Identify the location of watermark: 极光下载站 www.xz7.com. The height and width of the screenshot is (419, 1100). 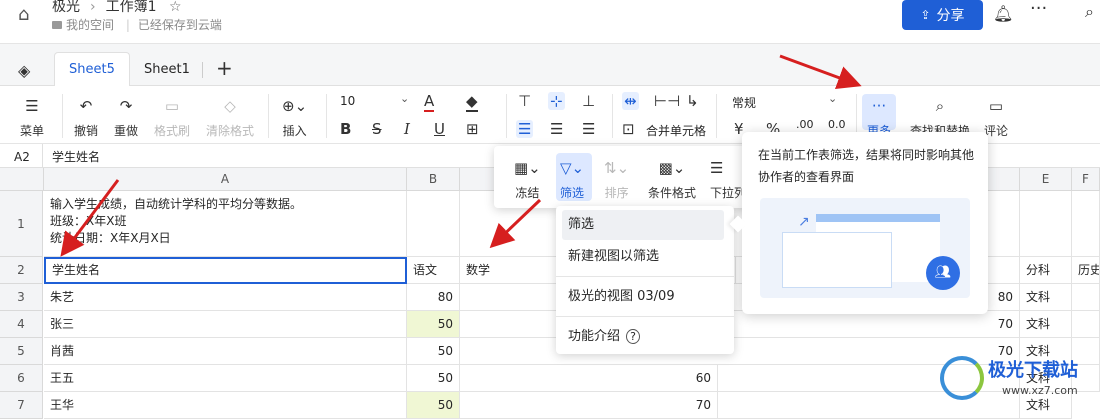
(1020, 380).